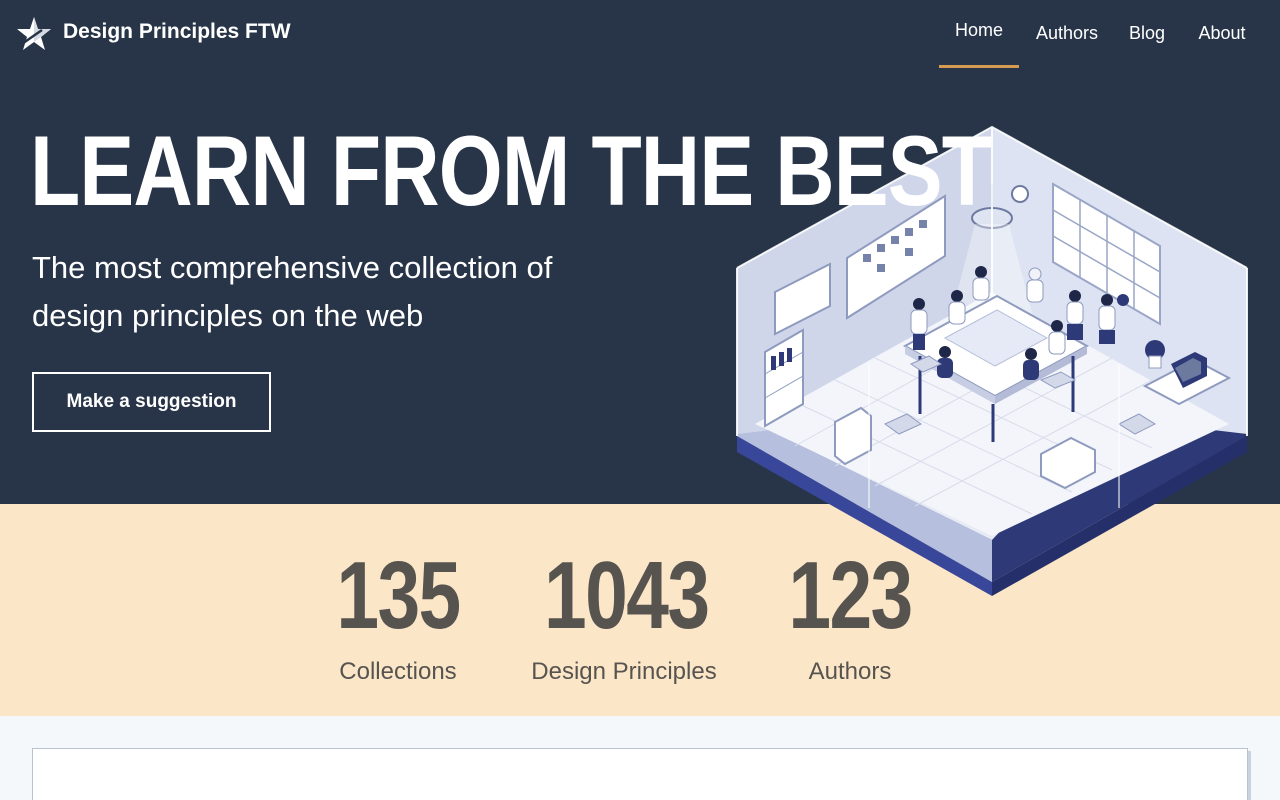 The height and width of the screenshot is (800, 1280). What do you see at coordinates (177, 31) in the screenshot?
I see `site-title: Design Principles FTW` at bounding box center [177, 31].